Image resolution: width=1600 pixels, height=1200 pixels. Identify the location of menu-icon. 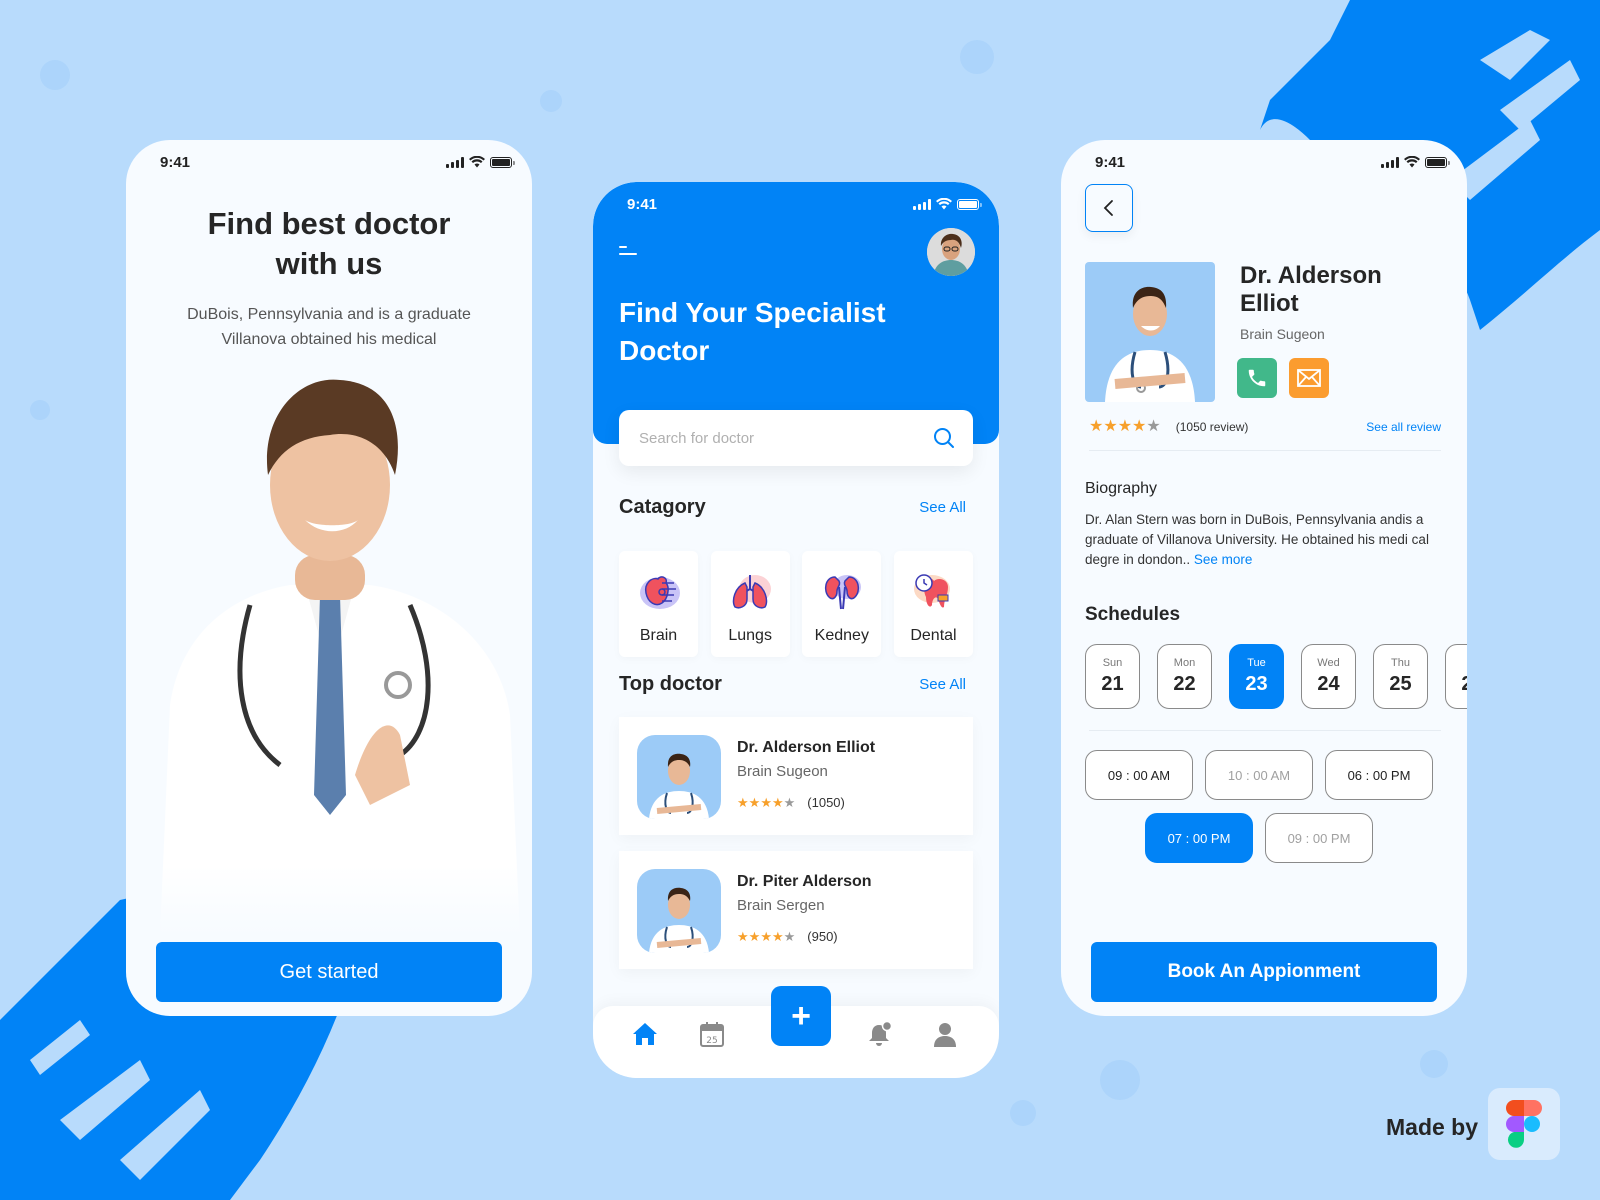
(629, 252).